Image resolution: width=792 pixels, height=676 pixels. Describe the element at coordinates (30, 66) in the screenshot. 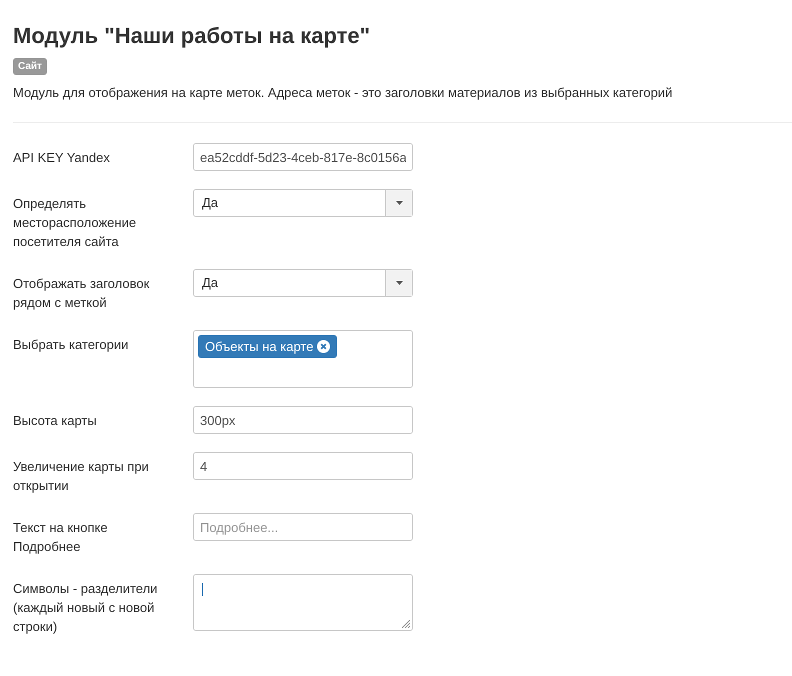

I see `site-badge: Сайт` at that location.